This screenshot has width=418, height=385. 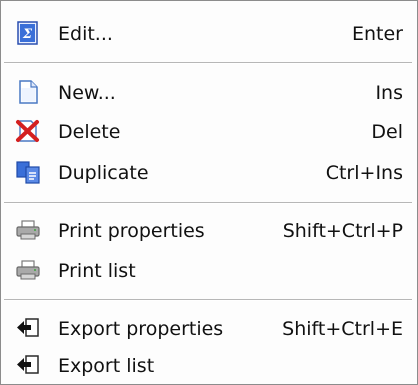 What do you see at coordinates (209, 131) in the screenshot?
I see `menu-item-delete: Delete Del` at bounding box center [209, 131].